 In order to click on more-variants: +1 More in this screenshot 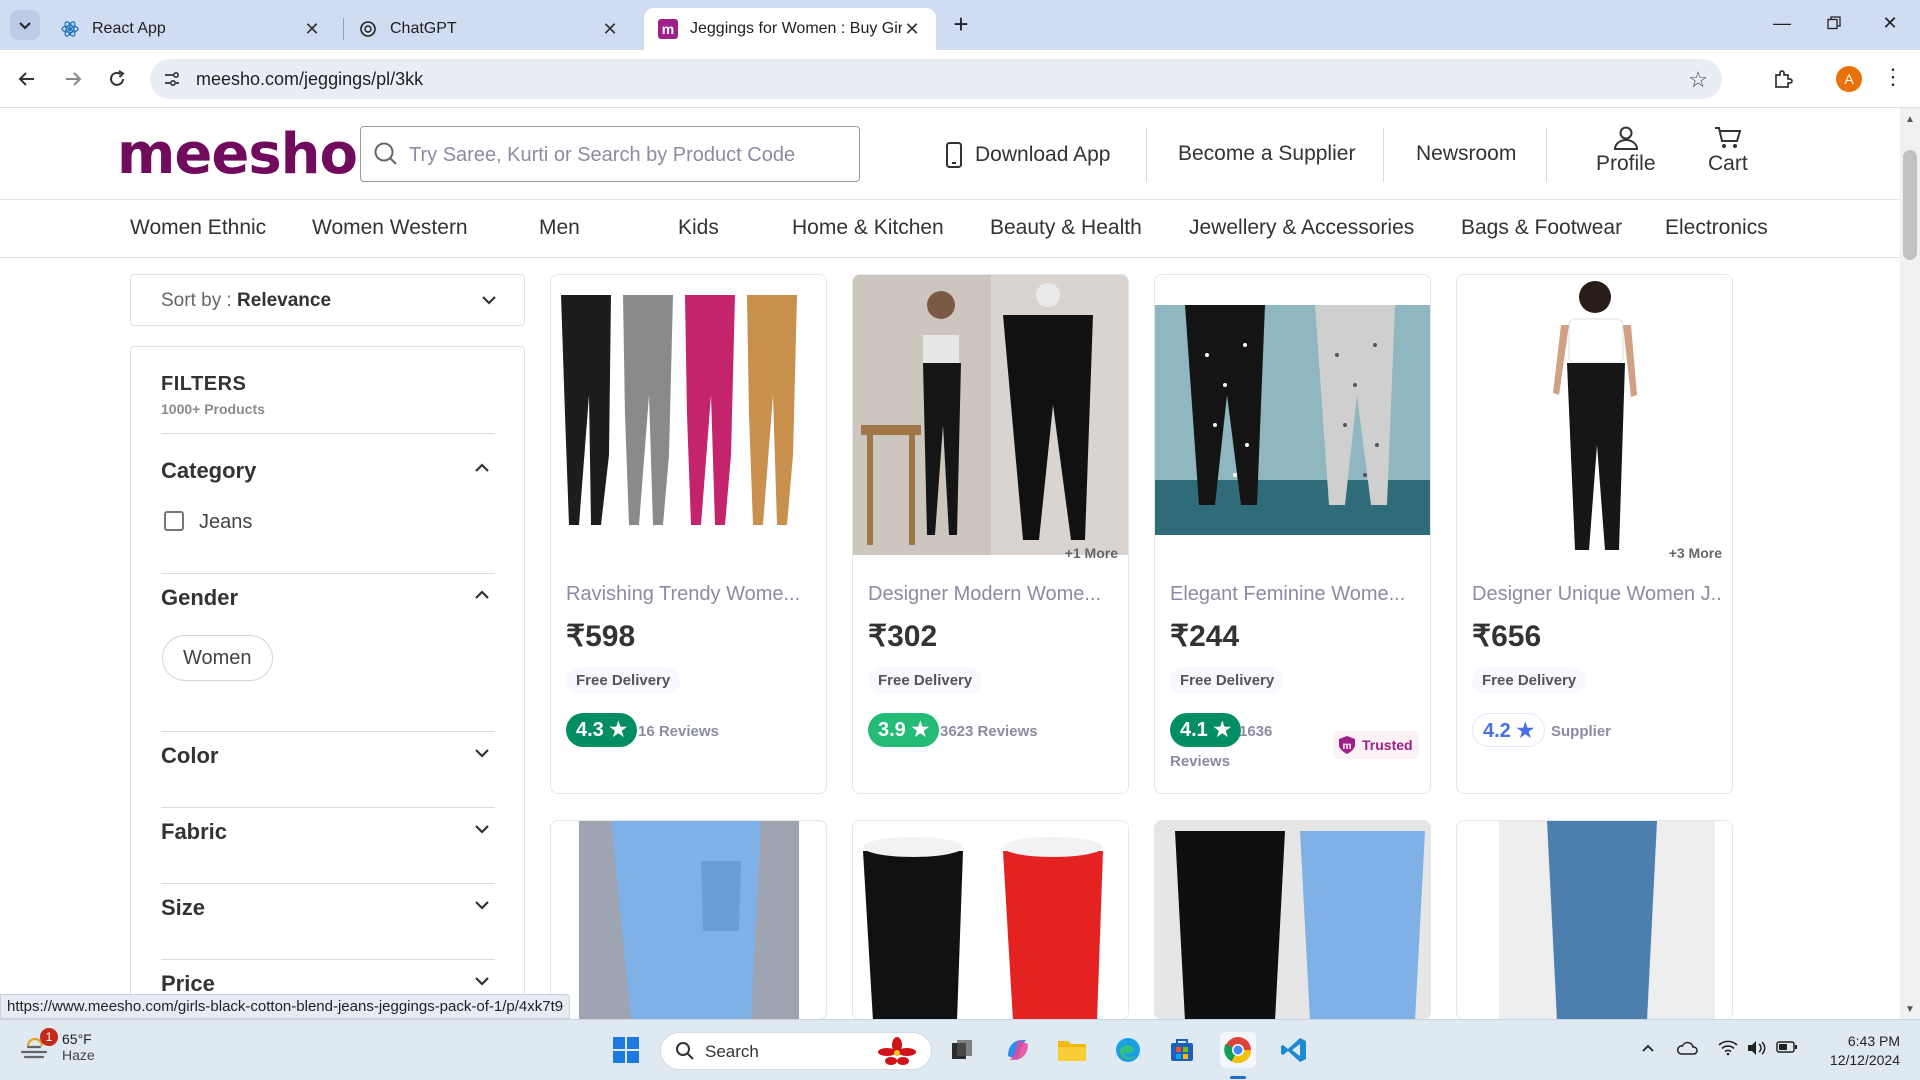, I will do `click(1091, 553)`.